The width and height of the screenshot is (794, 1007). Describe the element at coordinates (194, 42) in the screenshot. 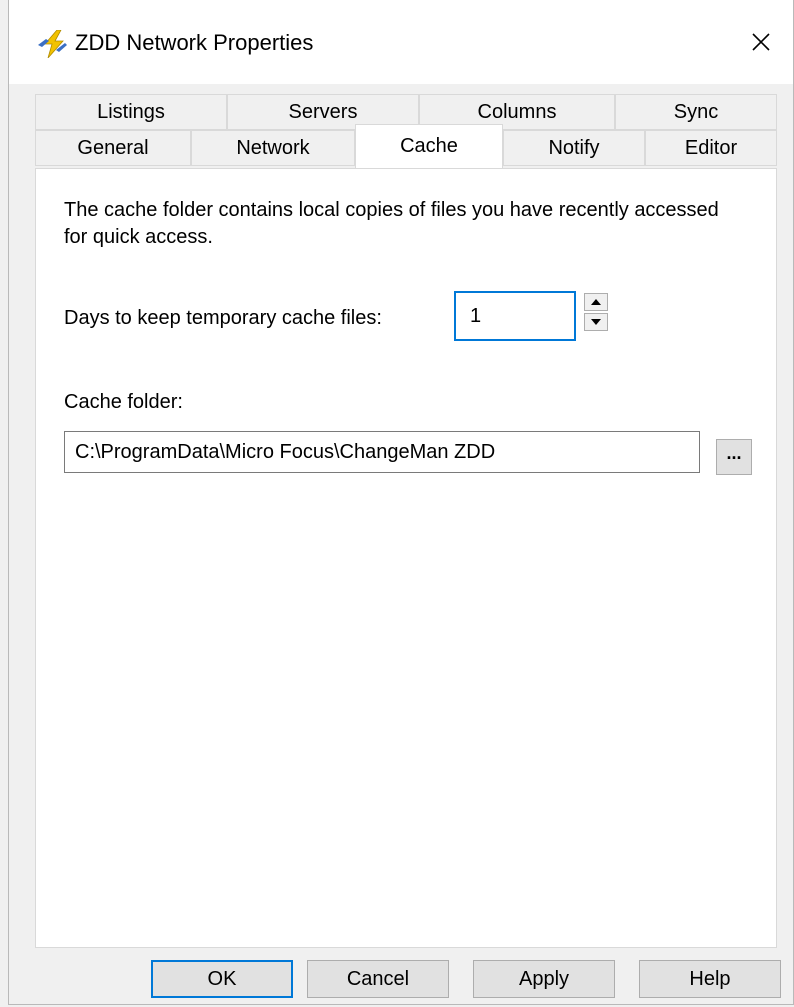

I see `window-title: ZDD Network Properties` at that location.